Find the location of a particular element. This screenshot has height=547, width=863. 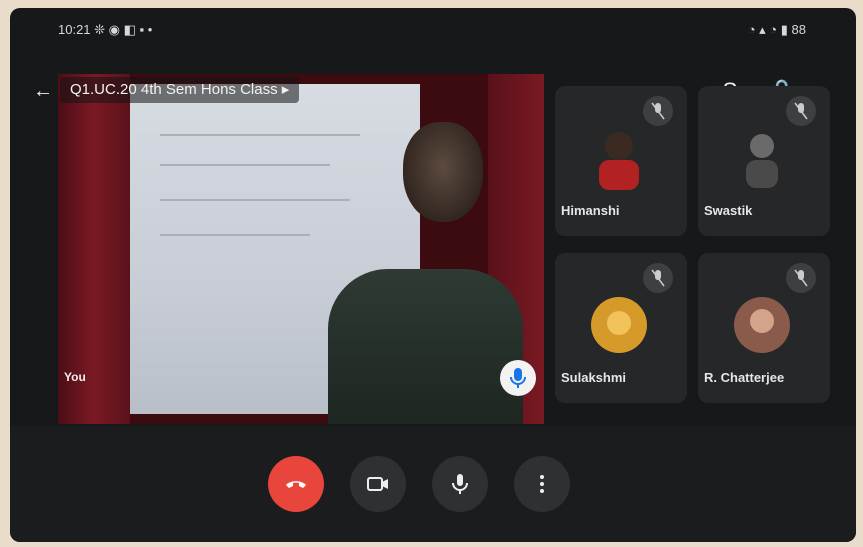

participant-tile: Sulakshmi is located at coordinates (621, 328).